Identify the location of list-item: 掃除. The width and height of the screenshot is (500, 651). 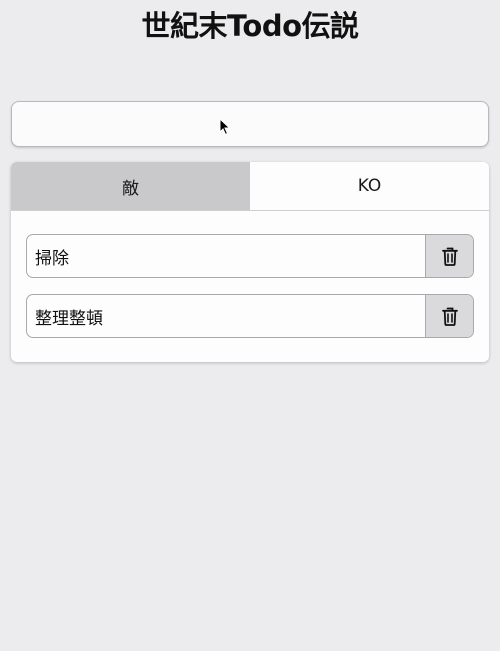
(250, 256).